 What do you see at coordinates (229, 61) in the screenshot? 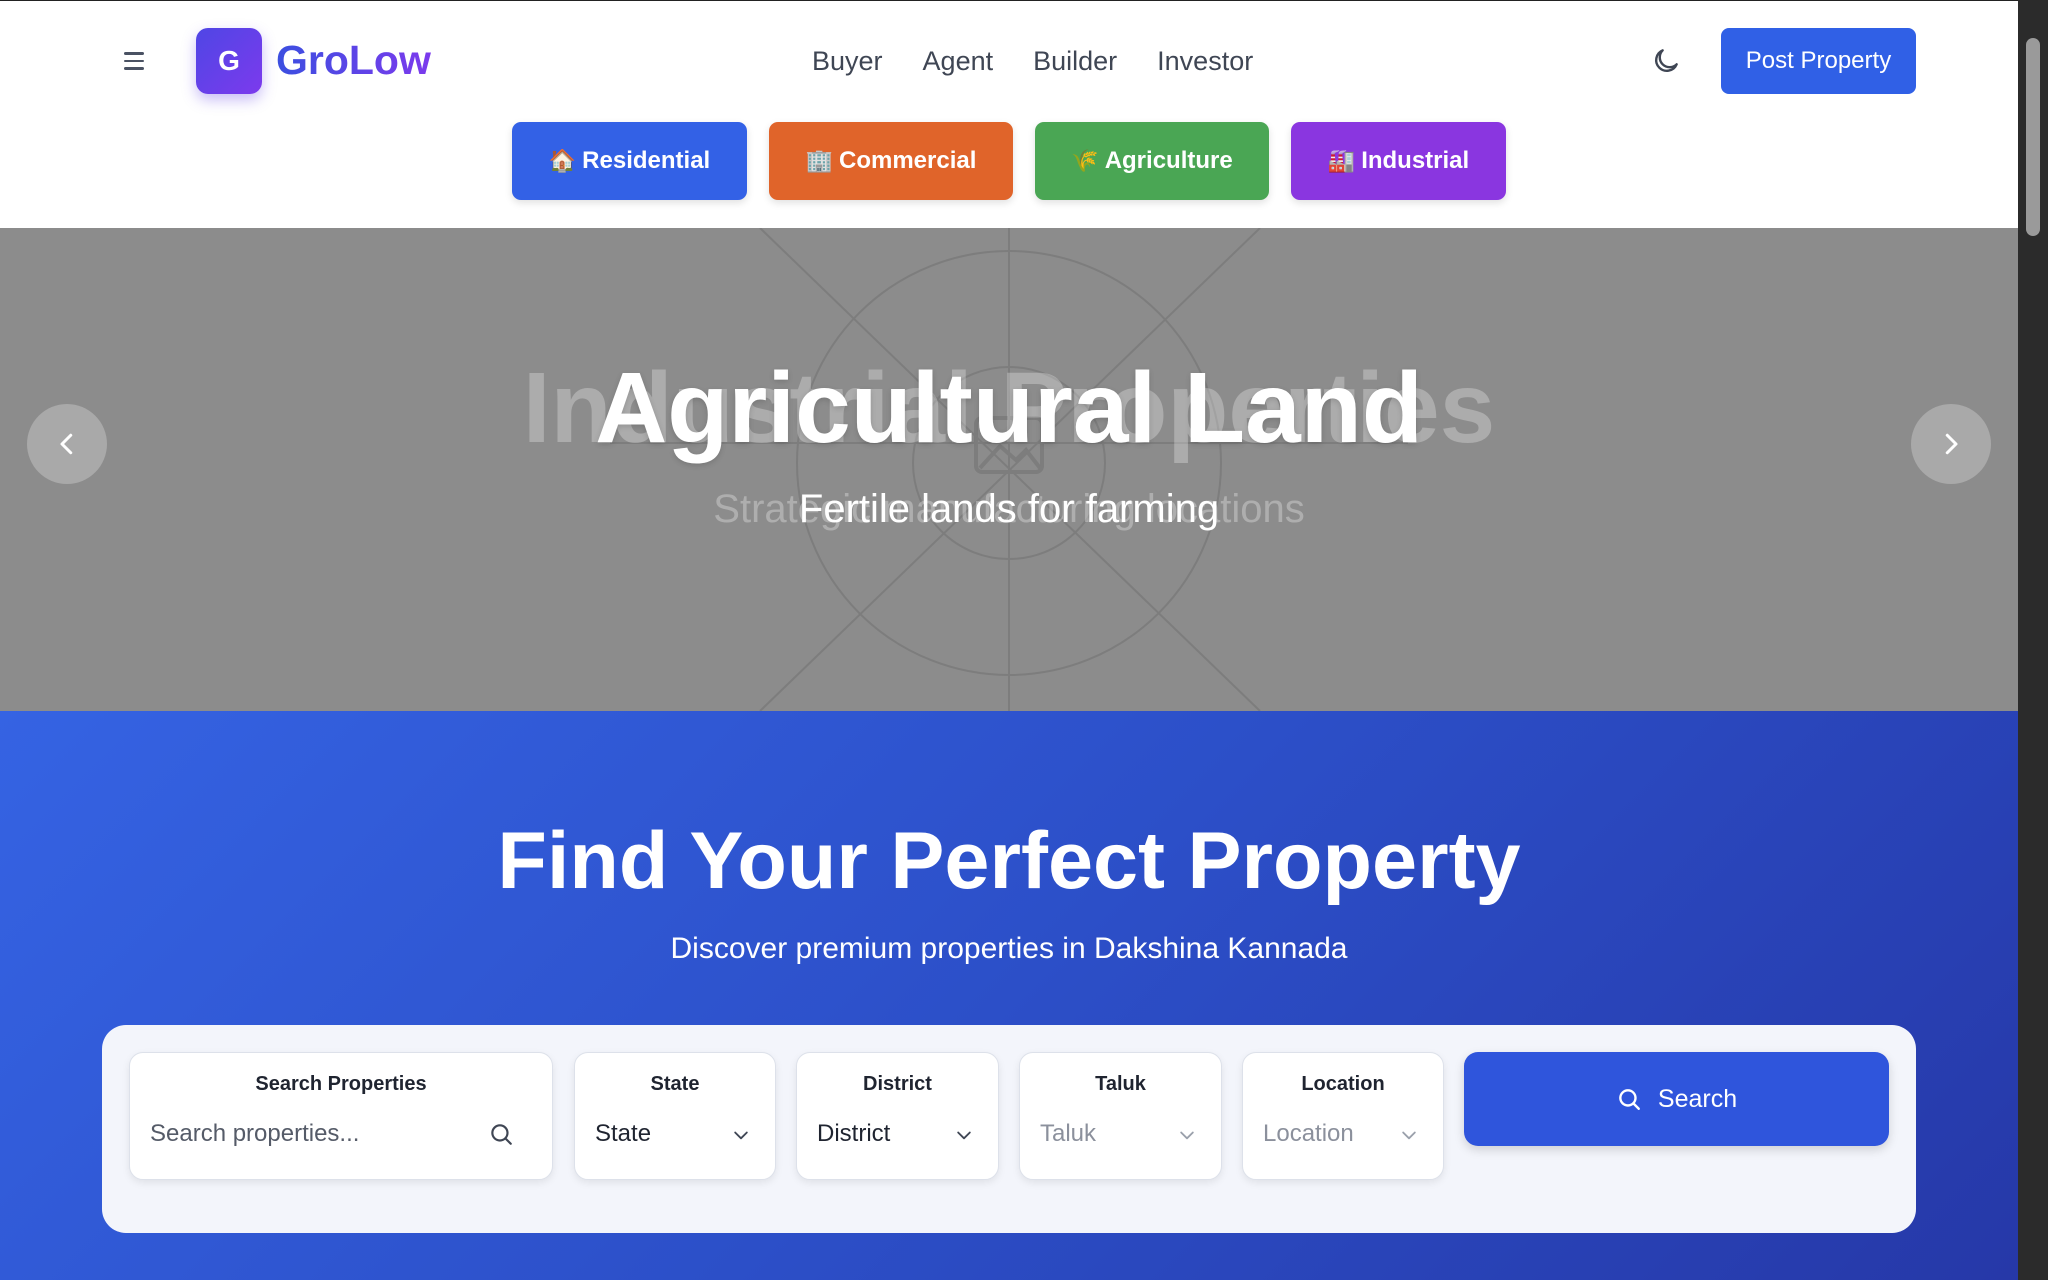
I see `logo-badge: G` at bounding box center [229, 61].